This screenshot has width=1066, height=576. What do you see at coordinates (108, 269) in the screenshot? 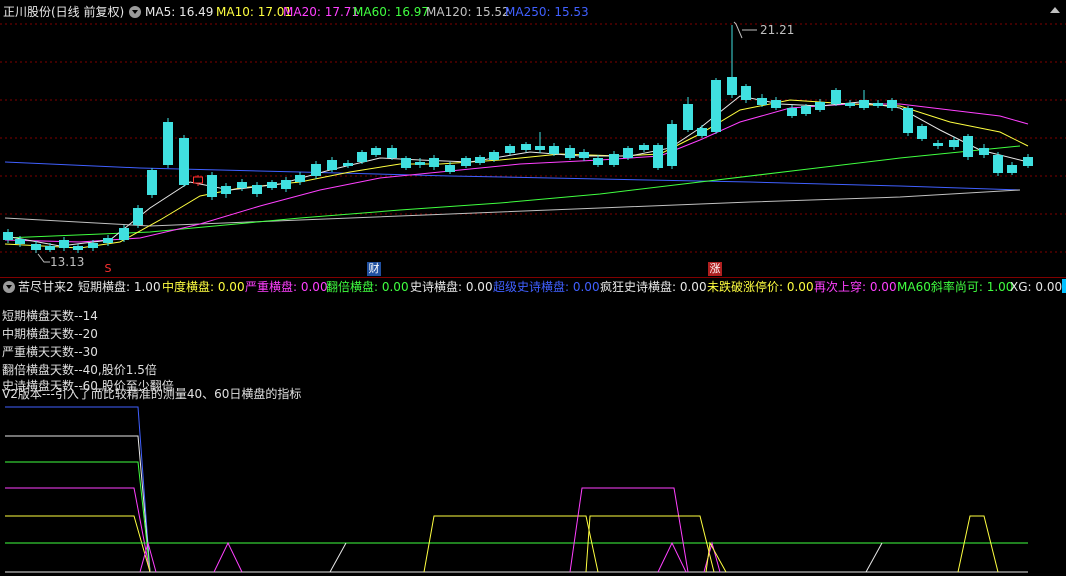
I see `marker-s: S` at bounding box center [108, 269].